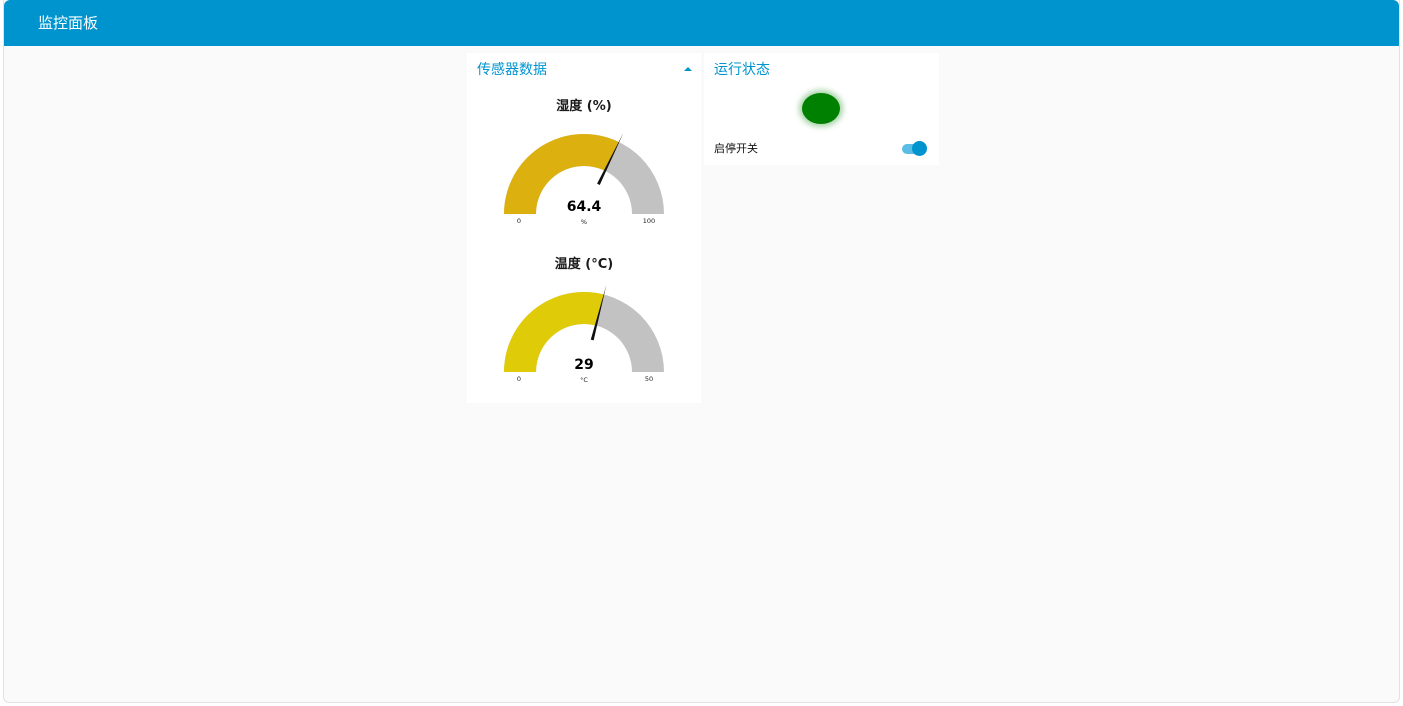  I want to click on temperature-unit: °C, so click(584, 380).